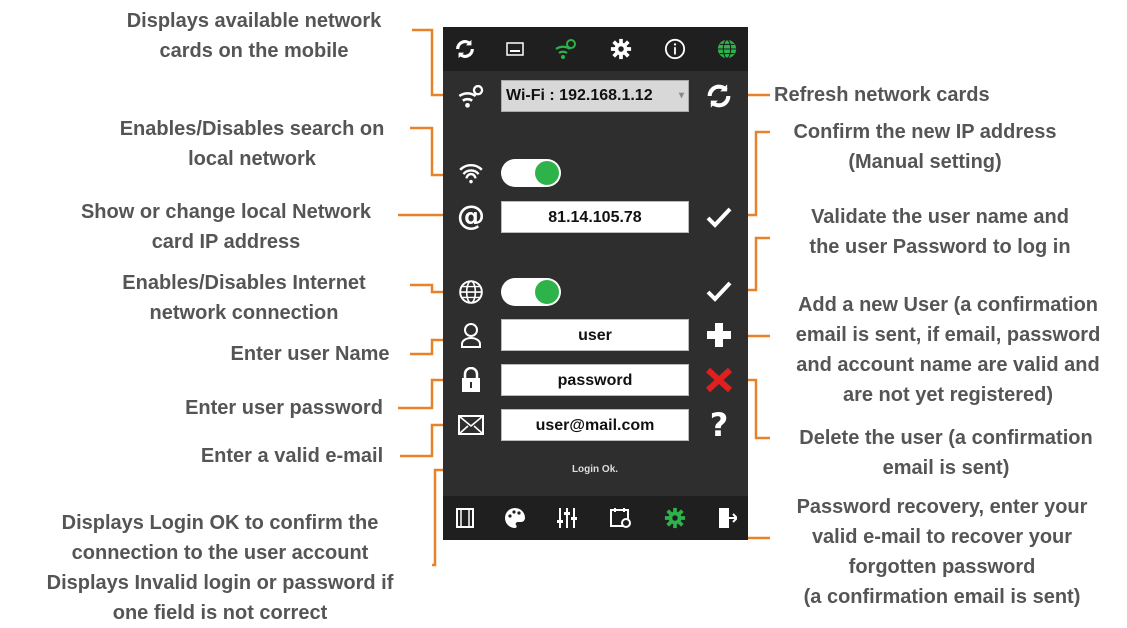 The width and height of the screenshot is (1127, 628). What do you see at coordinates (946, 438) in the screenshot?
I see `annotation-line: Delete the user (a confirmation` at bounding box center [946, 438].